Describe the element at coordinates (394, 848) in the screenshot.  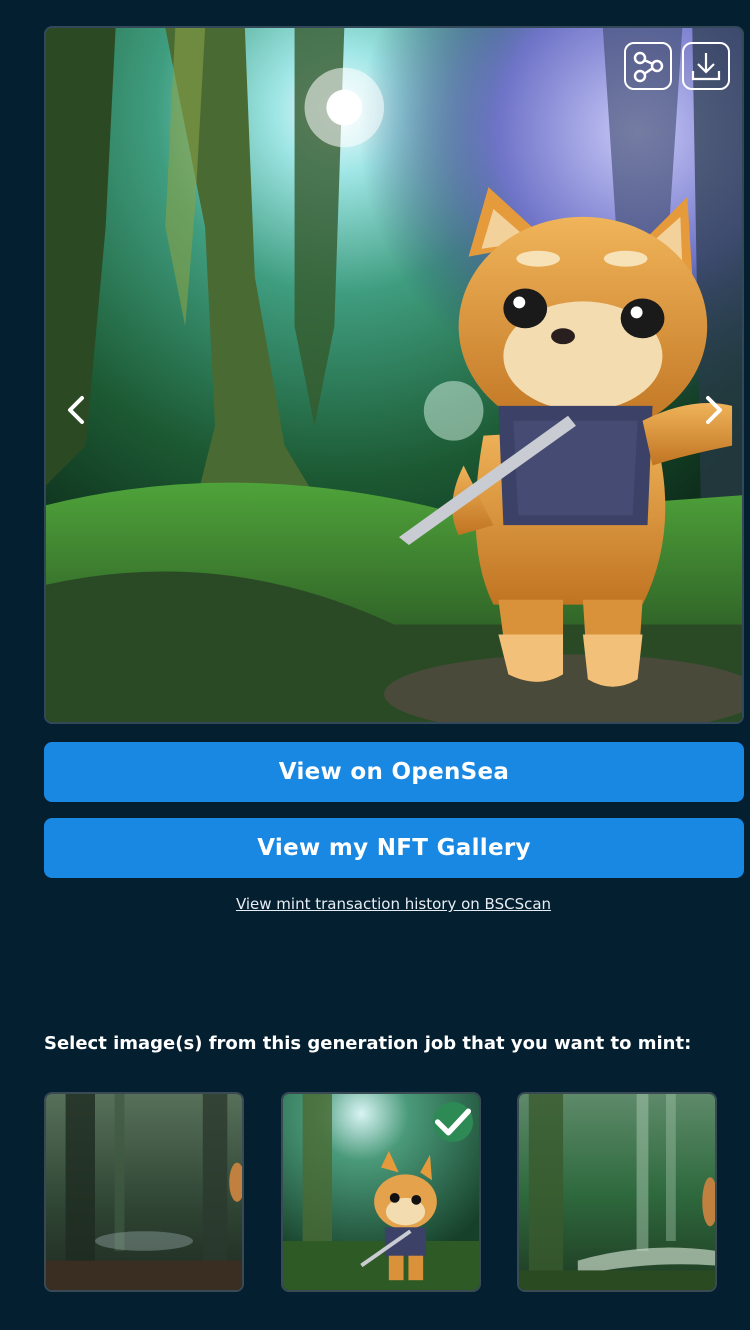
I see `view-nft-gallery-button: View my NFT Gallery` at that location.